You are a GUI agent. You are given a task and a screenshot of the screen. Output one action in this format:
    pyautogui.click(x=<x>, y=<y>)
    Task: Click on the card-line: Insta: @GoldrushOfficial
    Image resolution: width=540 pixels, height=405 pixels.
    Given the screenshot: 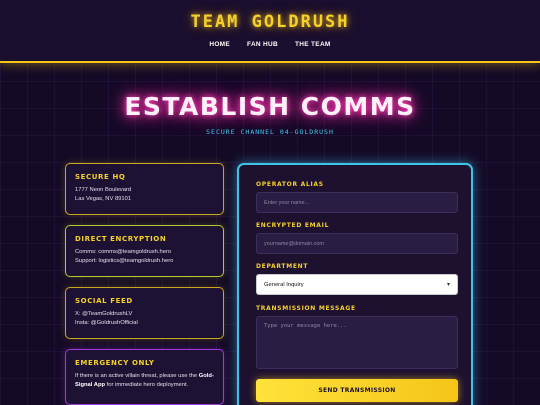 What is the action you would take?
    pyautogui.click(x=106, y=323)
    